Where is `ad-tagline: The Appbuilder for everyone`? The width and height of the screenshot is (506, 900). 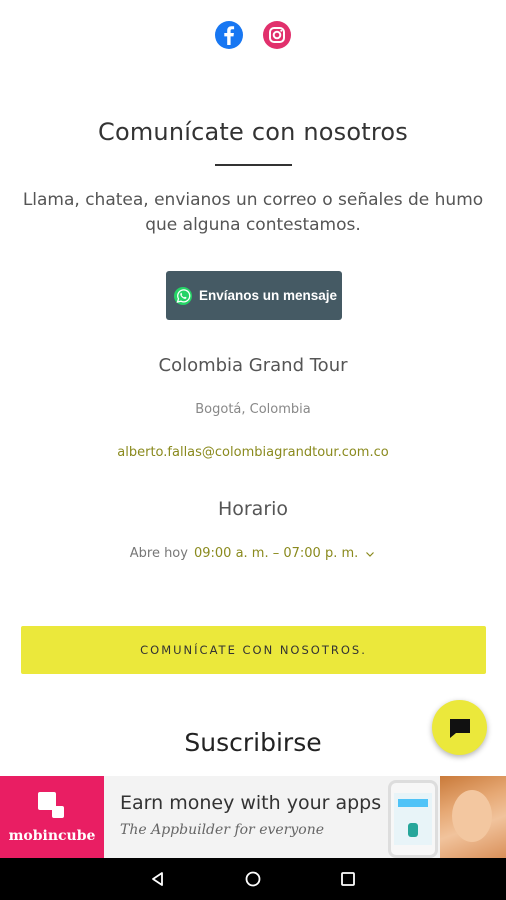 ad-tagline: The Appbuilder for everyone is located at coordinates (222, 830).